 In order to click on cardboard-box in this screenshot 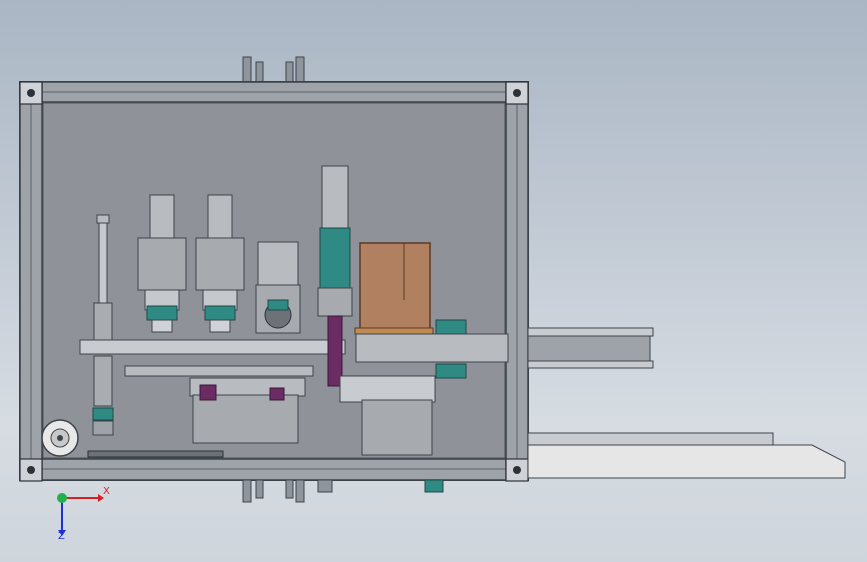, I will do `click(394, 288)`.